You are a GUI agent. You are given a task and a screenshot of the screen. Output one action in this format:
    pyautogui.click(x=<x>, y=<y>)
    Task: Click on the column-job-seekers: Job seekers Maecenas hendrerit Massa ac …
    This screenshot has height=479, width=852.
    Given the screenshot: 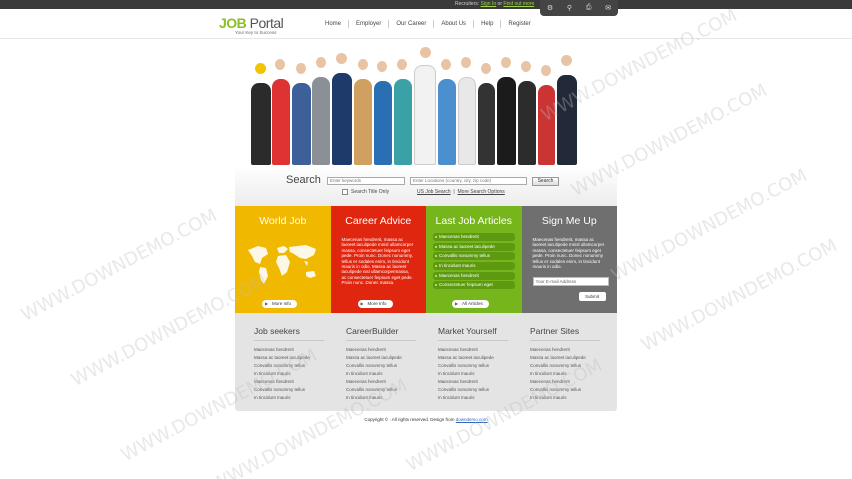 What is the action you would take?
    pyautogui.click(x=281, y=362)
    